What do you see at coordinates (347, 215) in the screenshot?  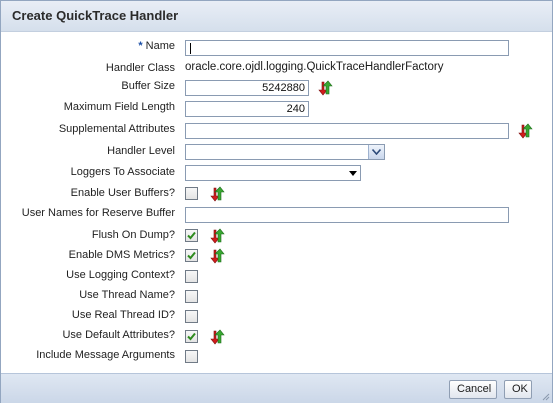 I see `user-names-reserve-buffer-input` at bounding box center [347, 215].